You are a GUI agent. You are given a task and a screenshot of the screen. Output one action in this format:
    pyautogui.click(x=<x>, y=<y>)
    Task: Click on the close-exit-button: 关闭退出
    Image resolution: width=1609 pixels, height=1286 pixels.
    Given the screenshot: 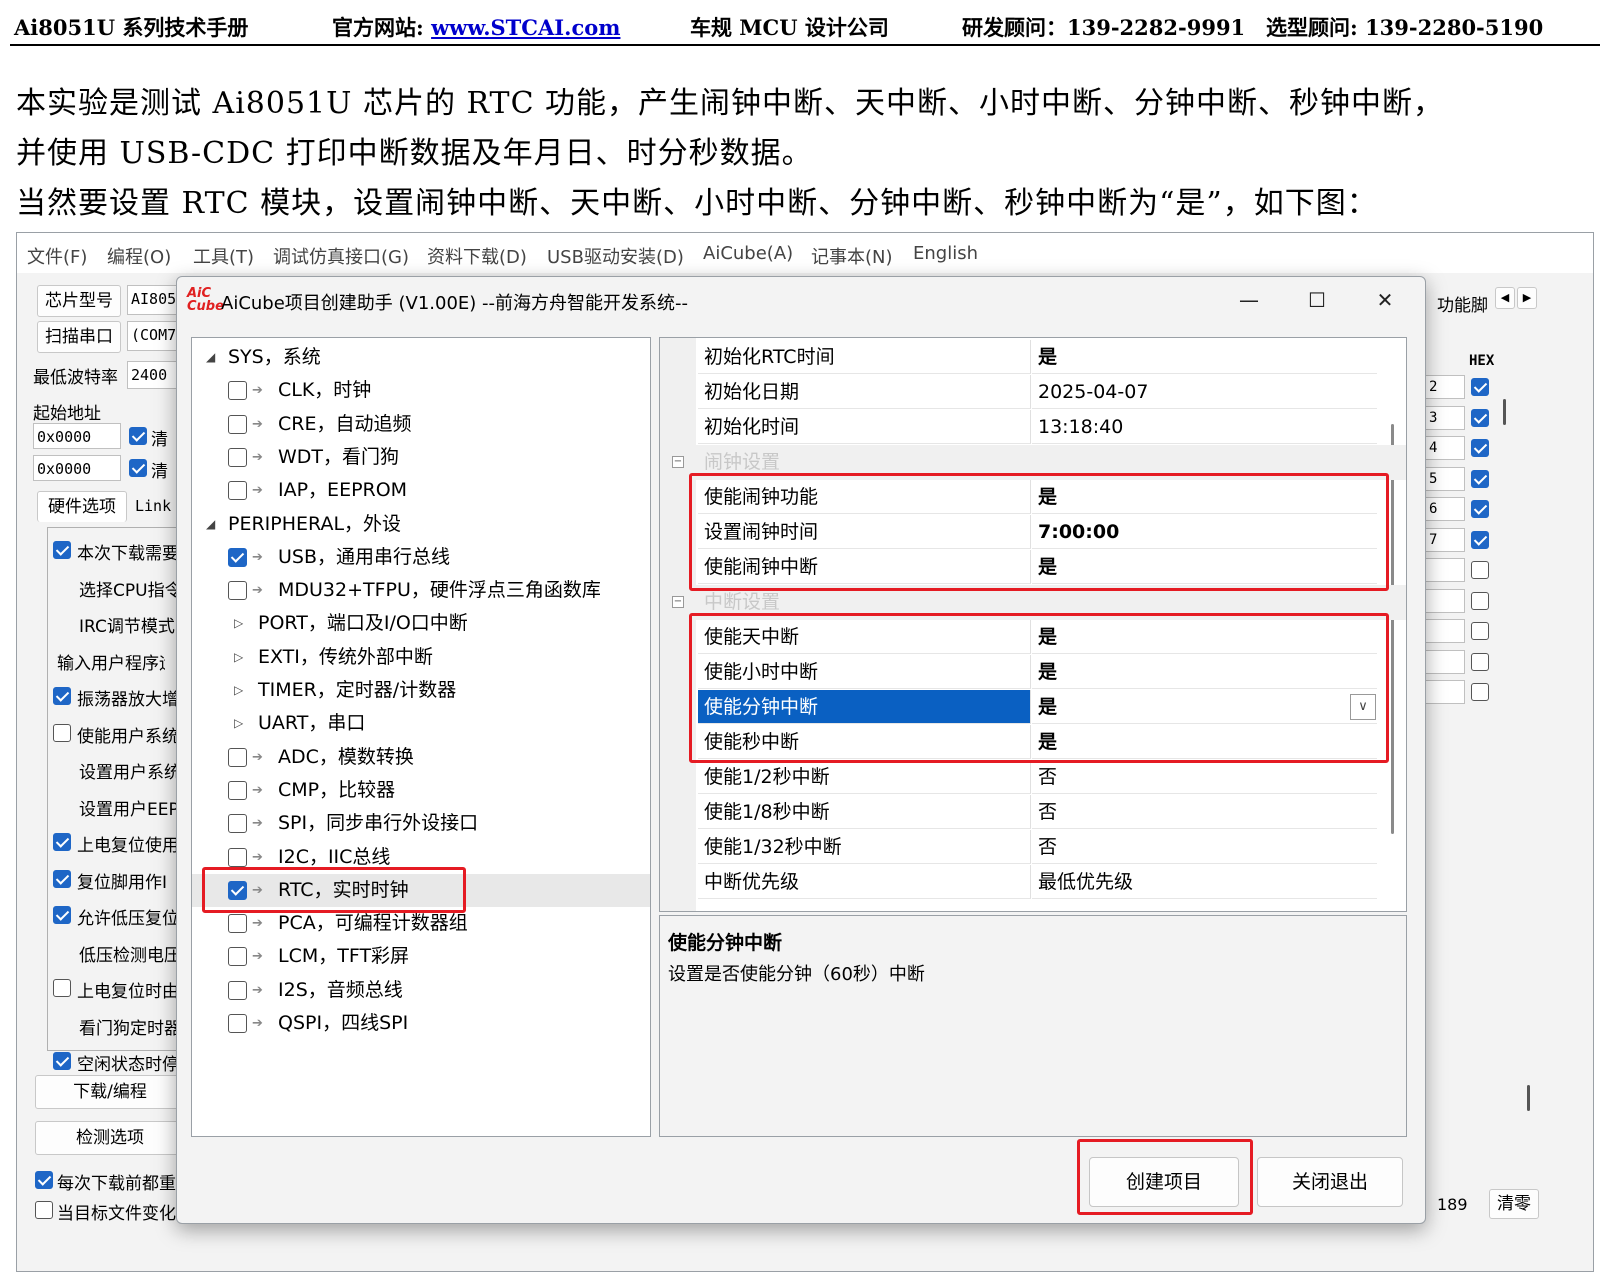 What is the action you would take?
    pyautogui.click(x=1330, y=1182)
    